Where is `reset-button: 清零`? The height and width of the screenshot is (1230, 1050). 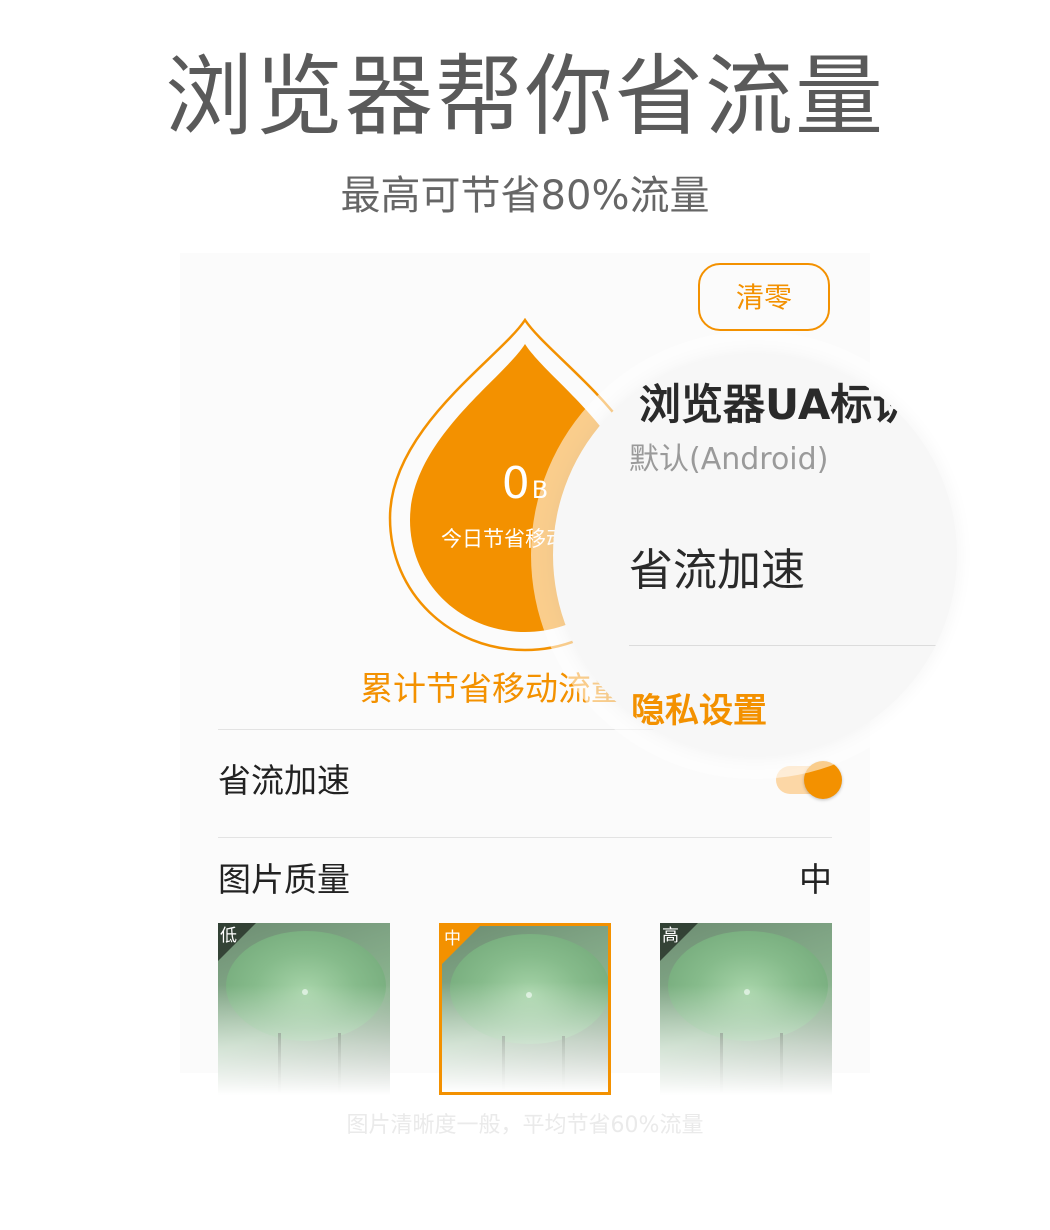 reset-button: 清零 is located at coordinates (764, 297).